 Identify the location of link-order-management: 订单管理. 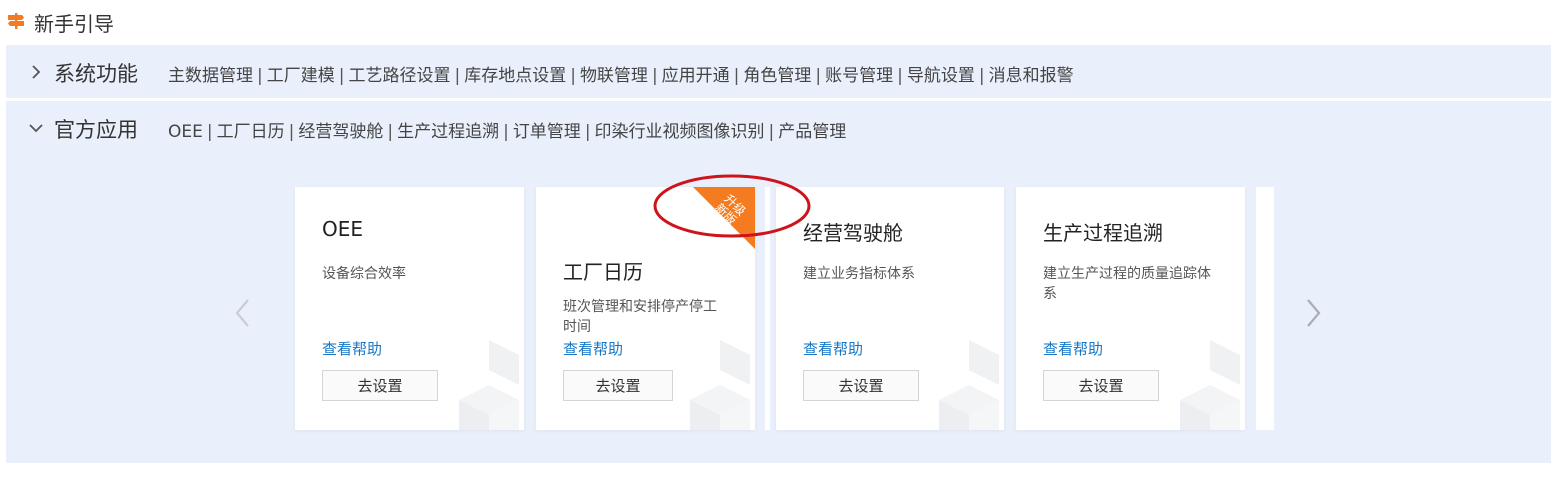
(547, 132).